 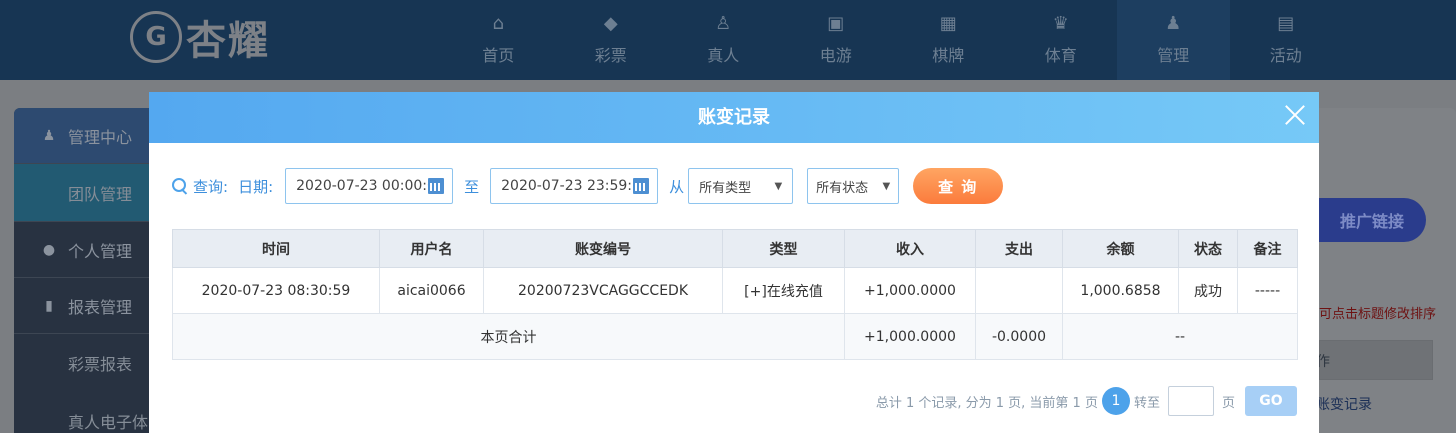 I want to click on cell-type: [+]在线充值, so click(x=783, y=290).